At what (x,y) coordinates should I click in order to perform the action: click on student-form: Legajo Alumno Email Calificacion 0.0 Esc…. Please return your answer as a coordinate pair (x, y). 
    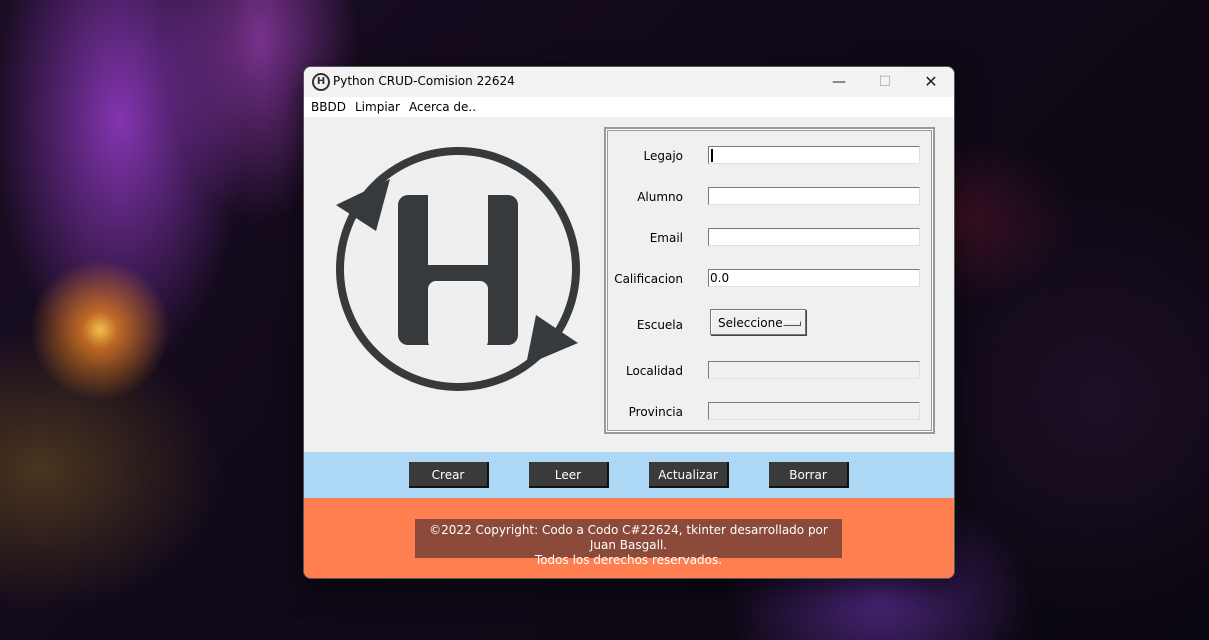
    Looking at the image, I should click on (769, 280).